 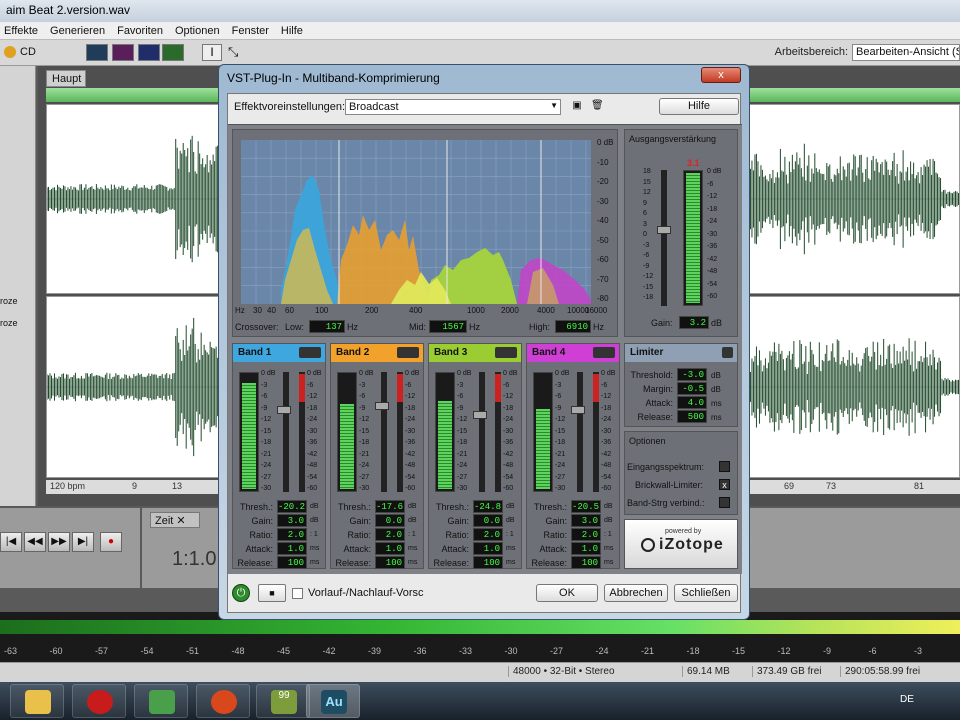 What do you see at coordinates (161, 701) in the screenshot?
I see `task-messenger` at bounding box center [161, 701].